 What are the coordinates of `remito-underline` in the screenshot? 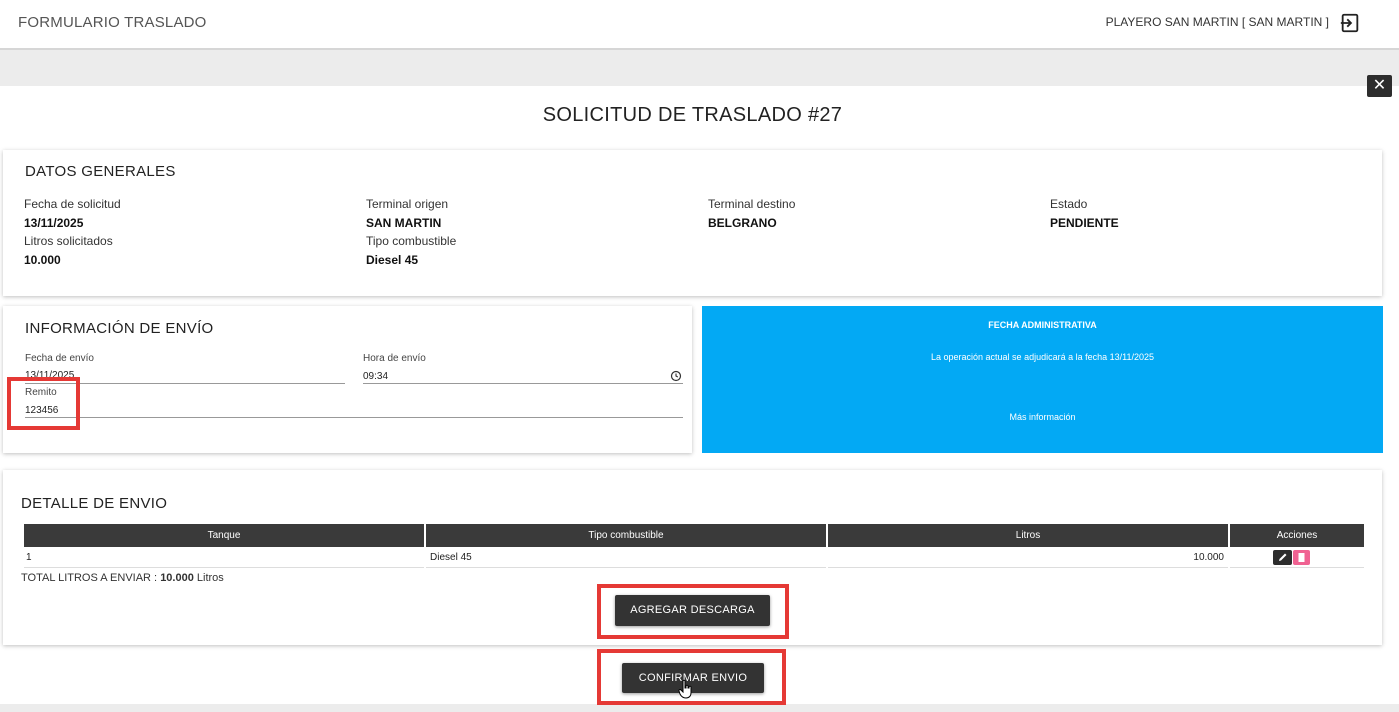 It's located at (354, 417).